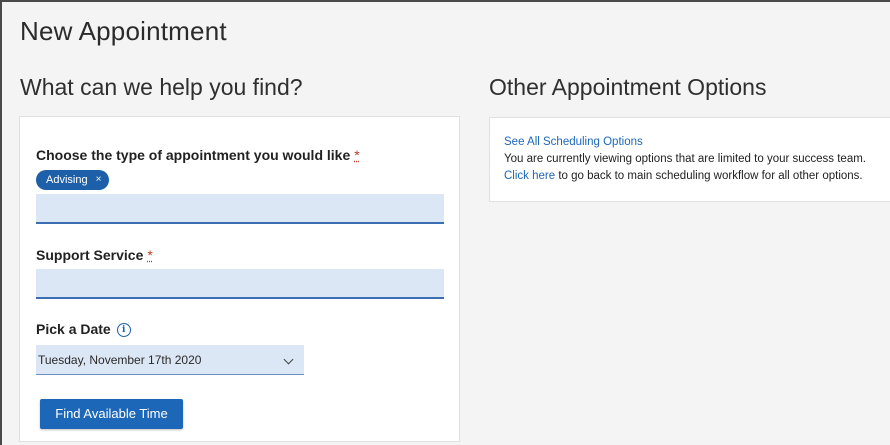 This screenshot has height=445, width=890. Describe the element at coordinates (67, 180) in the screenshot. I see `chip-label: Advising` at that location.